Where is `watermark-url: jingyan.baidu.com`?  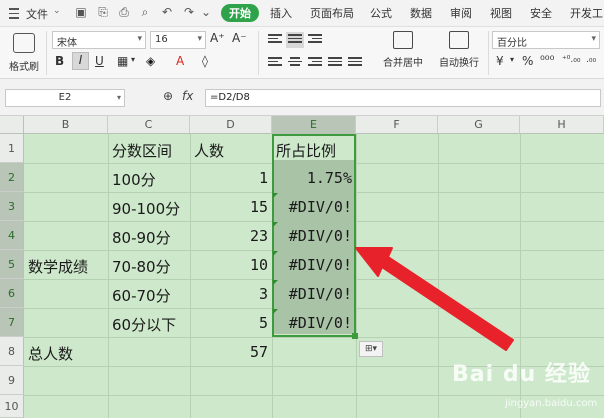
watermark-url: jingyan.baidu.com is located at coordinates (551, 403).